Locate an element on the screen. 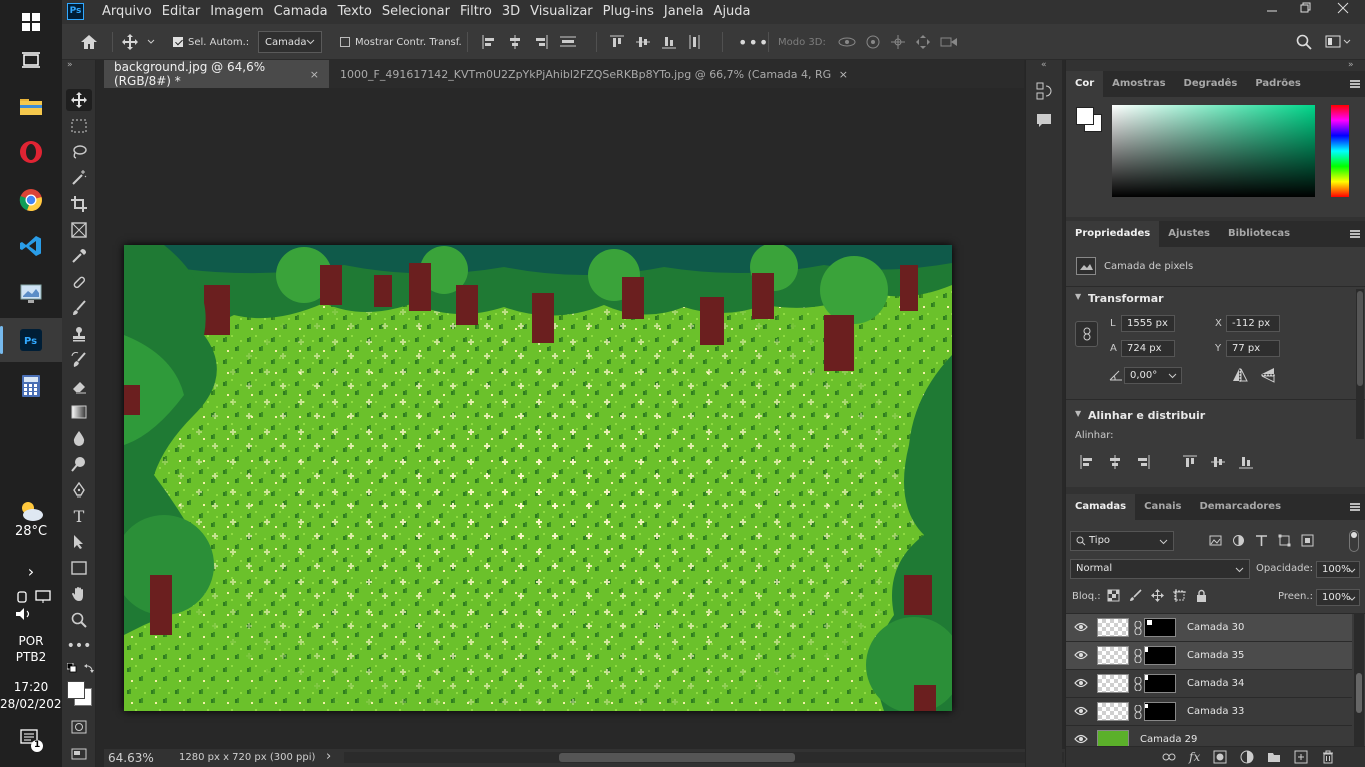 The width and height of the screenshot is (1365, 767). layer-name: Camada 33 is located at coordinates (1215, 711).